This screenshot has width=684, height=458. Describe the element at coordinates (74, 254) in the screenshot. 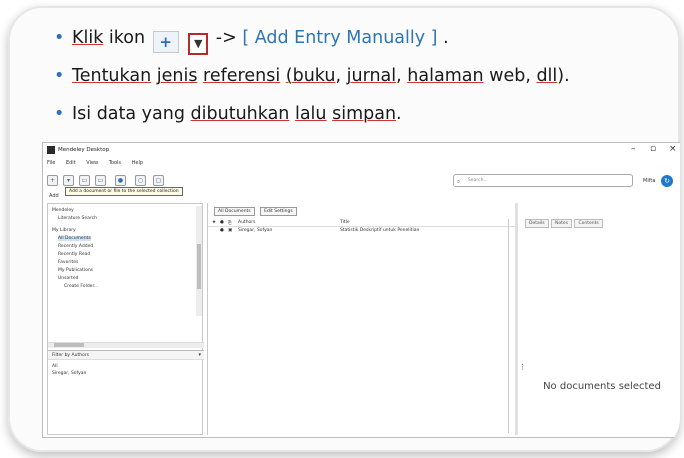

I see `sidebar-item-recently-read: Recently Read` at that location.